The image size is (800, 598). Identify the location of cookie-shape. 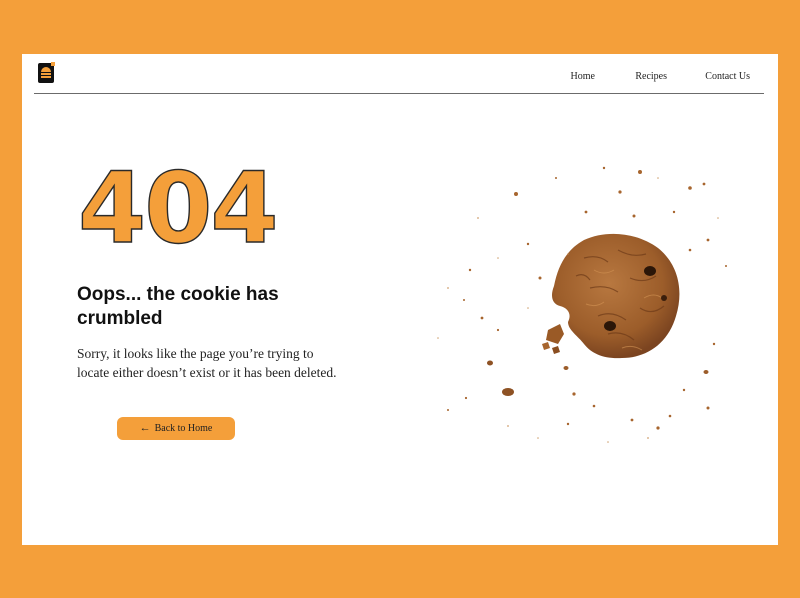
(616, 296).